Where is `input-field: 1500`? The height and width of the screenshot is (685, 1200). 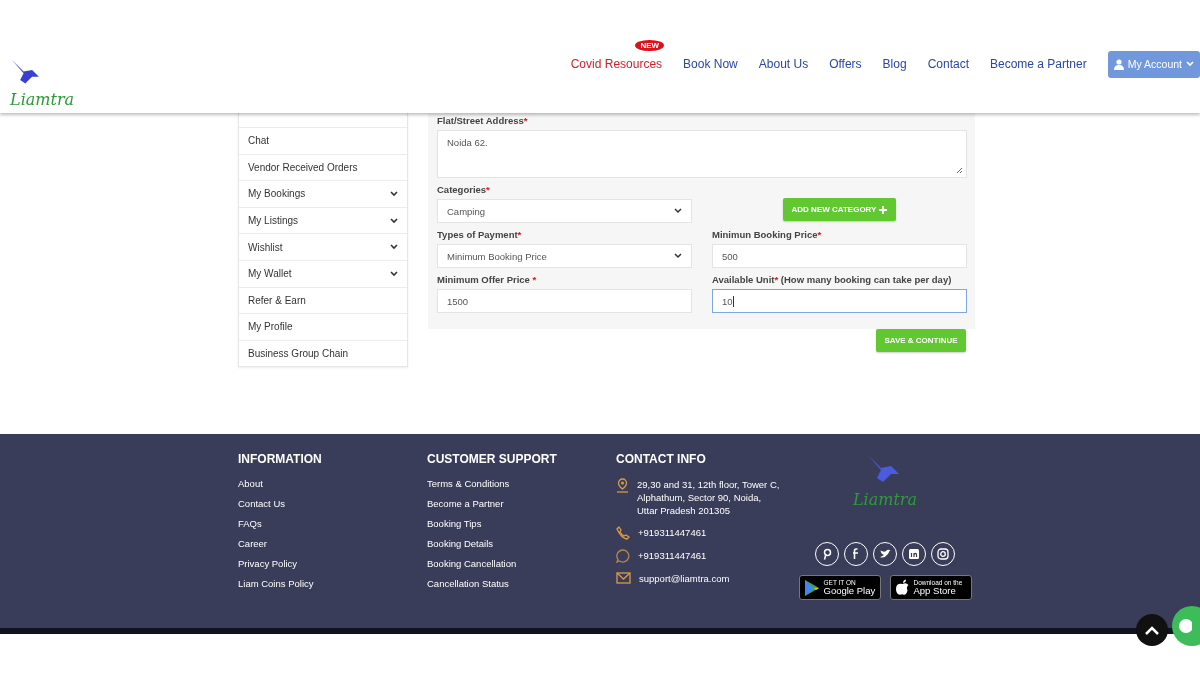 input-field: 1500 is located at coordinates (564, 301).